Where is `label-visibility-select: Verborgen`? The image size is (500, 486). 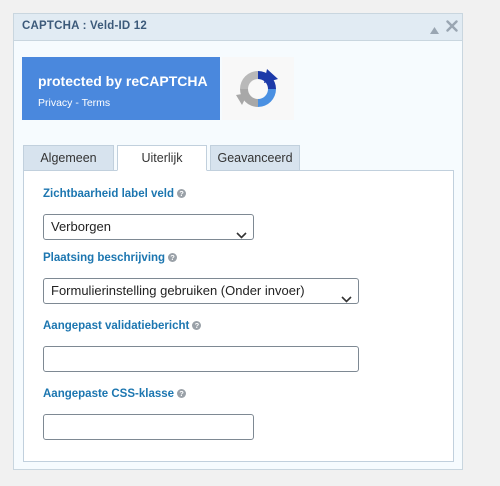
label-visibility-select: Verborgen is located at coordinates (148, 227).